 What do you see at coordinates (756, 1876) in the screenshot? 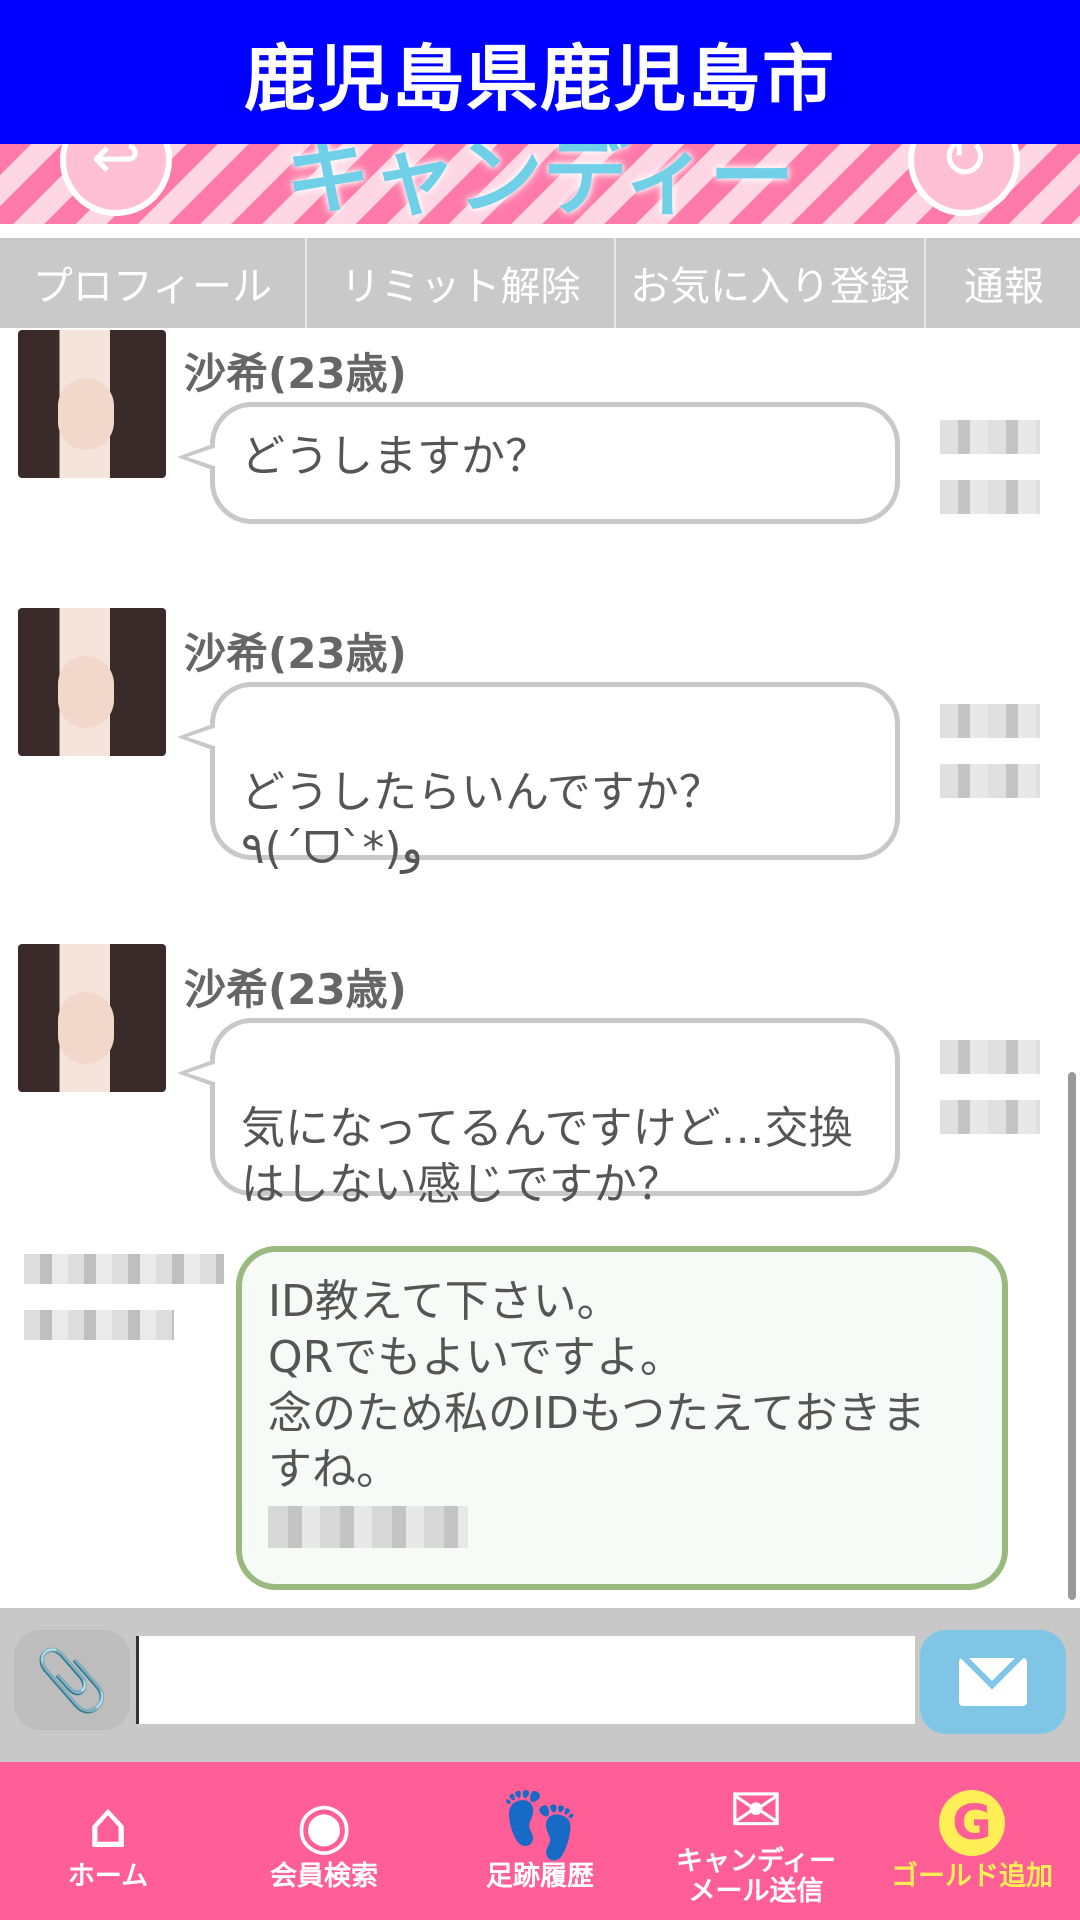
I see `nav-label: キャンディー メール送信` at bounding box center [756, 1876].